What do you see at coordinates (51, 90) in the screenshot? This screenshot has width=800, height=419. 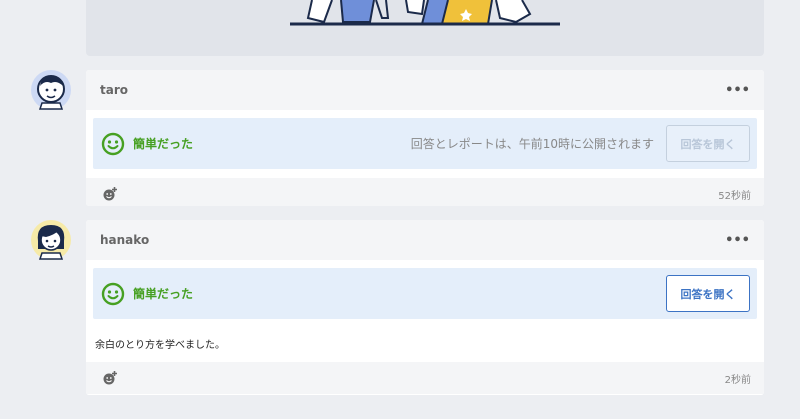 I see `avatar-taro` at bounding box center [51, 90].